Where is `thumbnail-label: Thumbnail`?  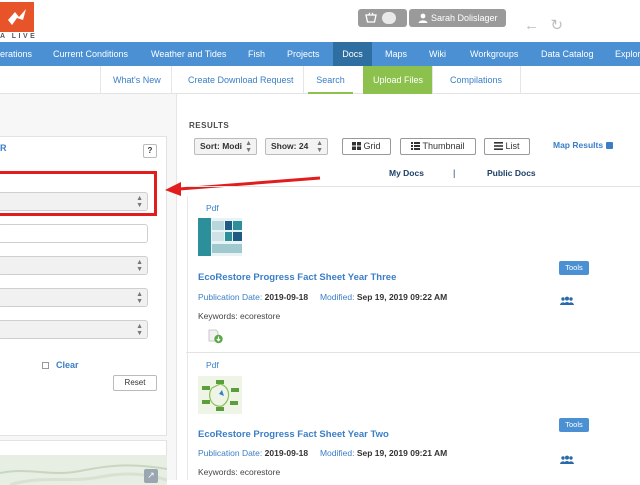
thumbnail-label: Thumbnail is located at coordinates (443, 146).